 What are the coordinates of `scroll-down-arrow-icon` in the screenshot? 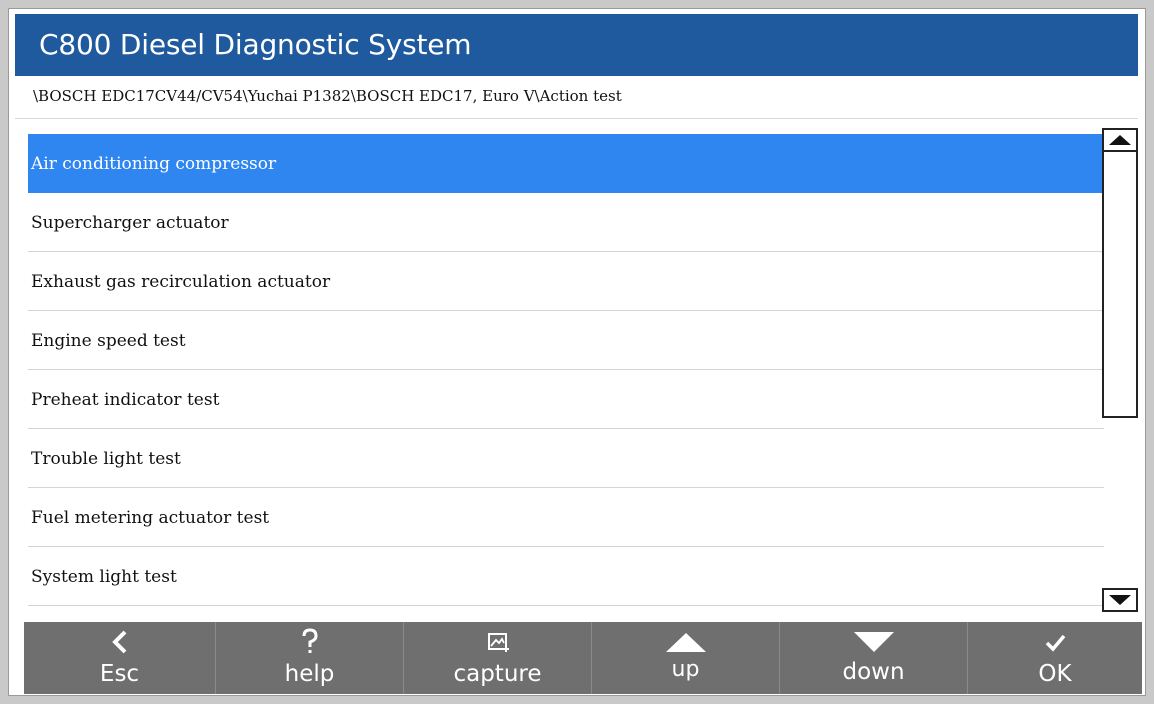 It's located at (1120, 600).